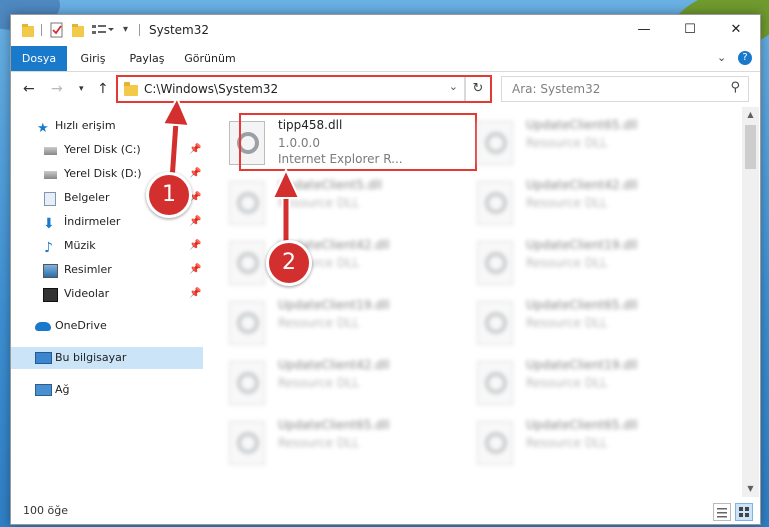  I want to click on network-icon, so click(43, 390).